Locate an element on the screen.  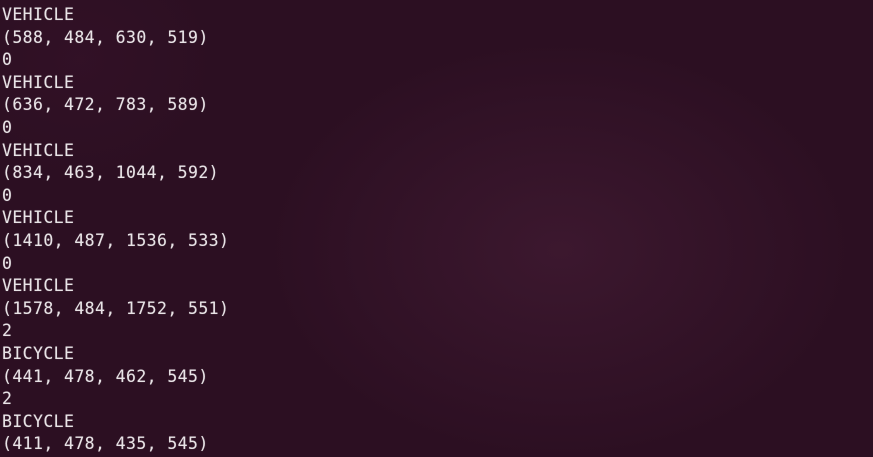
terminal-line: (588, 484, 630, 519) is located at coordinates (105, 37).